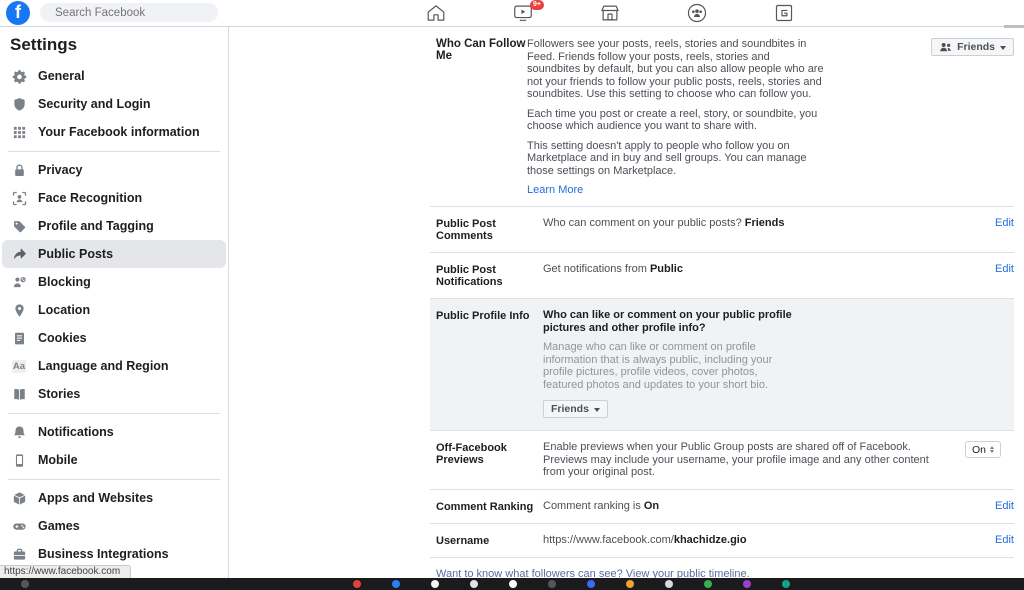 This screenshot has height=590, width=1024. What do you see at coordinates (769, 506) in the screenshot?
I see `row-description: Comment ranking is On` at bounding box center [769, 506].